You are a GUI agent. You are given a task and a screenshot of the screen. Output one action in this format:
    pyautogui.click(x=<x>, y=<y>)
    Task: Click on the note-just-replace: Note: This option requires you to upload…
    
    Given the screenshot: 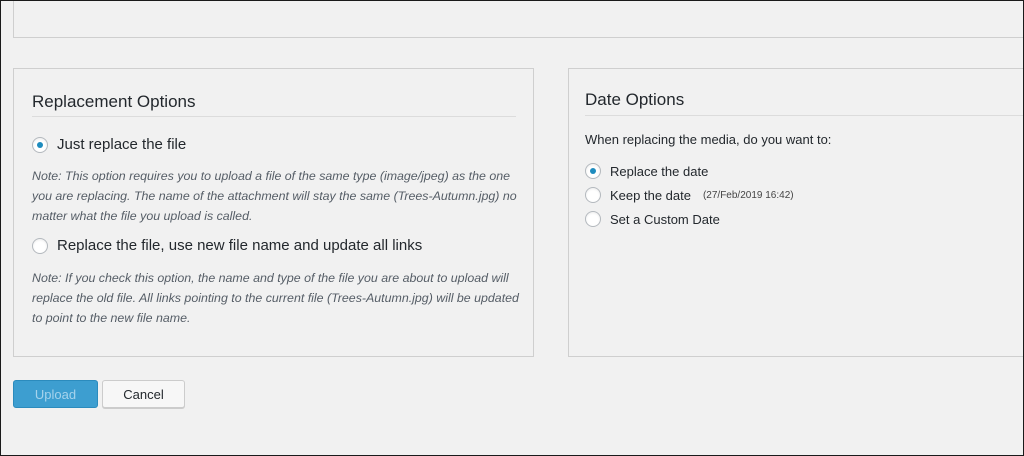 What is the action you would take?
    pyautogui.click(x=274, y=196)
    